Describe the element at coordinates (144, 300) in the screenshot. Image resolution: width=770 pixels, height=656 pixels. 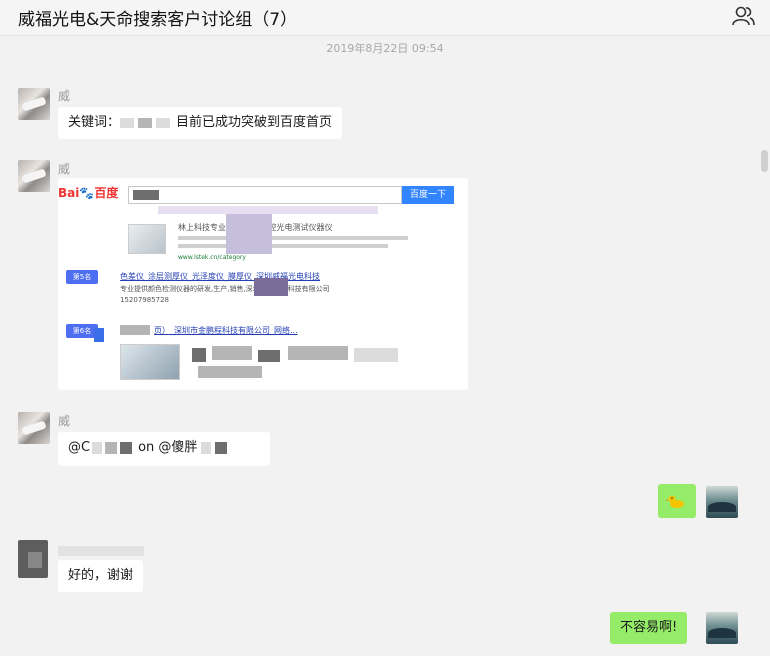
I see `result-phone: 15207985728` at that location.